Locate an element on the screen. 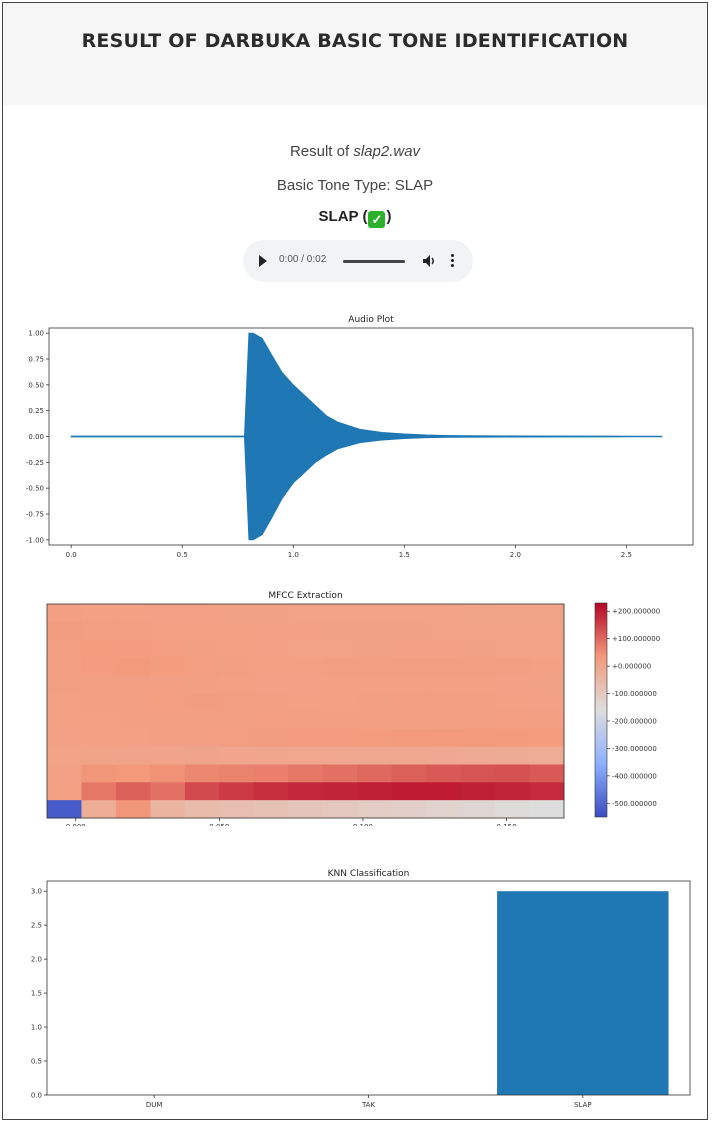 The width and height of the screenshot is (712, 1124). colorbar-tick-label: -100.000000 is located at coordinates (634, 694).